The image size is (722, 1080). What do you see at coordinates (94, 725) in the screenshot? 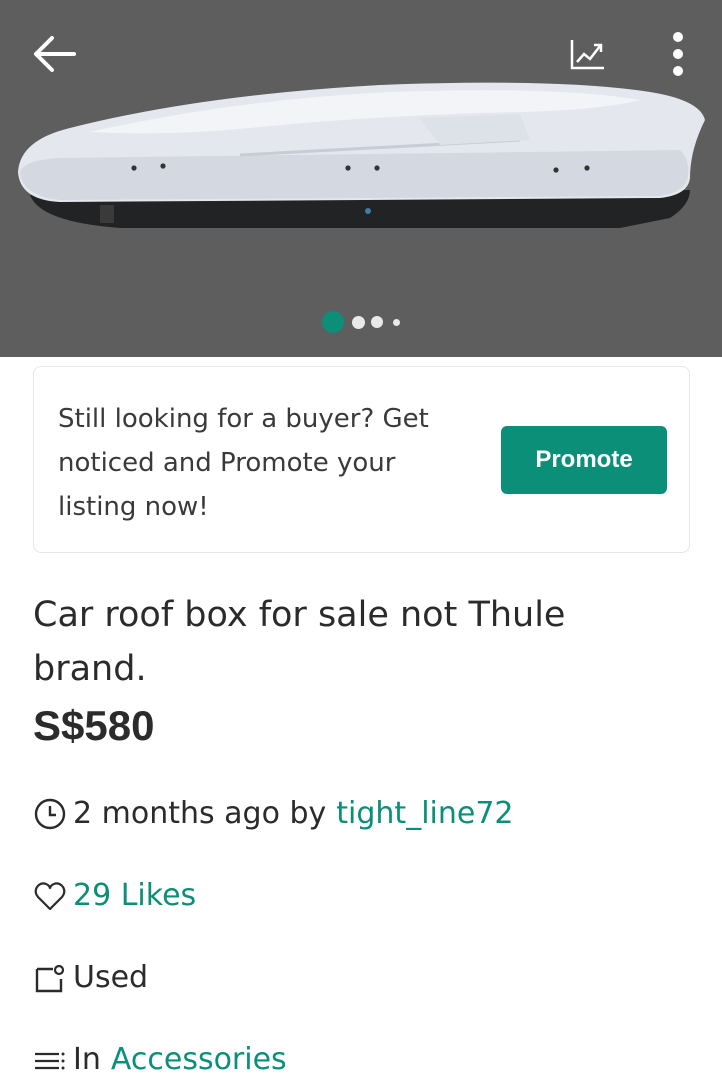
I see `listing-price: S$580` at bounding box center [94, 725].